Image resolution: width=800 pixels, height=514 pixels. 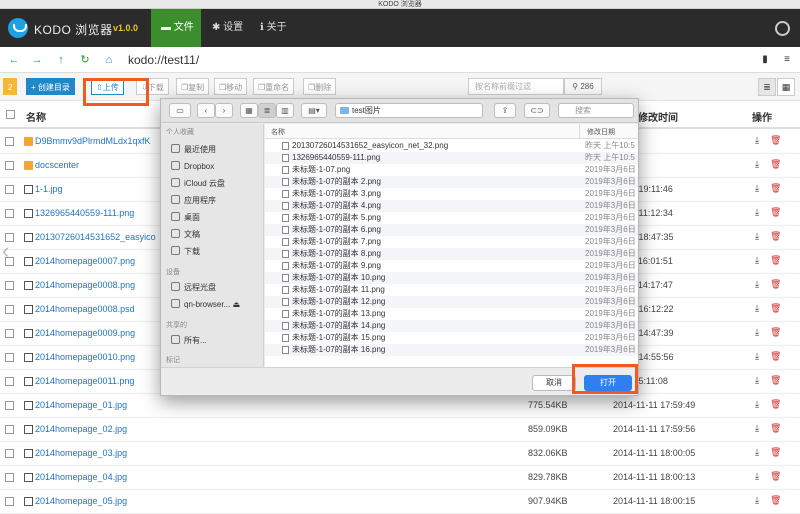 I want to click on tag-icon: ⊂⊃, so click(x=537, y=110).